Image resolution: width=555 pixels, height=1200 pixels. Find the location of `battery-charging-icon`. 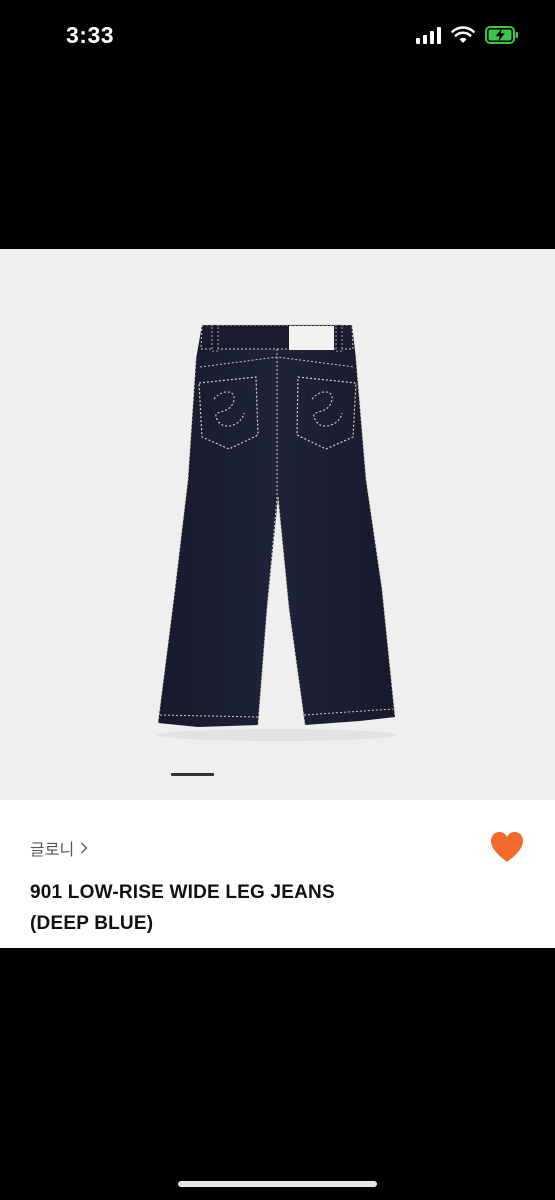

battery-charging-icon is located at coordinates (502, 35).